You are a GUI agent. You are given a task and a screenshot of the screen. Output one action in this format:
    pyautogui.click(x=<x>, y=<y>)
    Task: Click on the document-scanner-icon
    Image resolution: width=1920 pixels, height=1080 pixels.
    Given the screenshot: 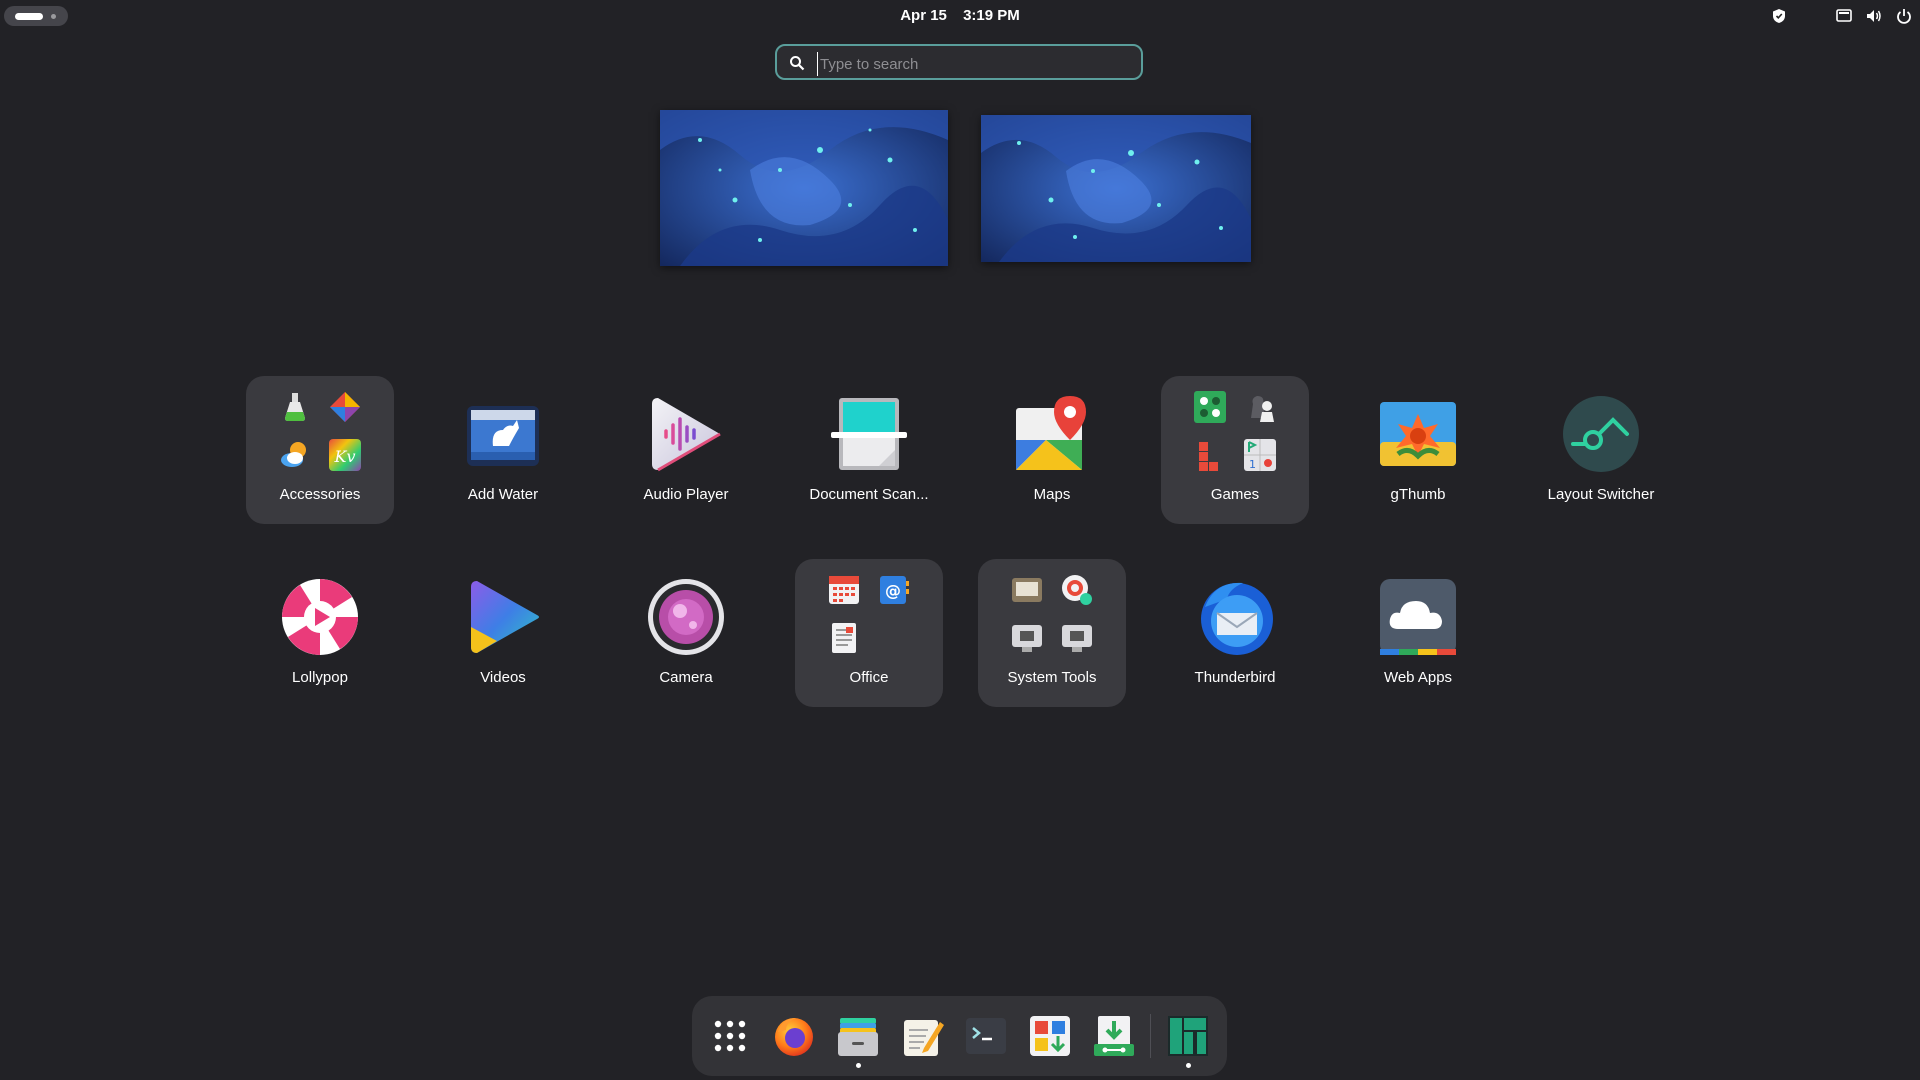 What is the action you would take?
    pyautogui.click(x=869, y=434)
    